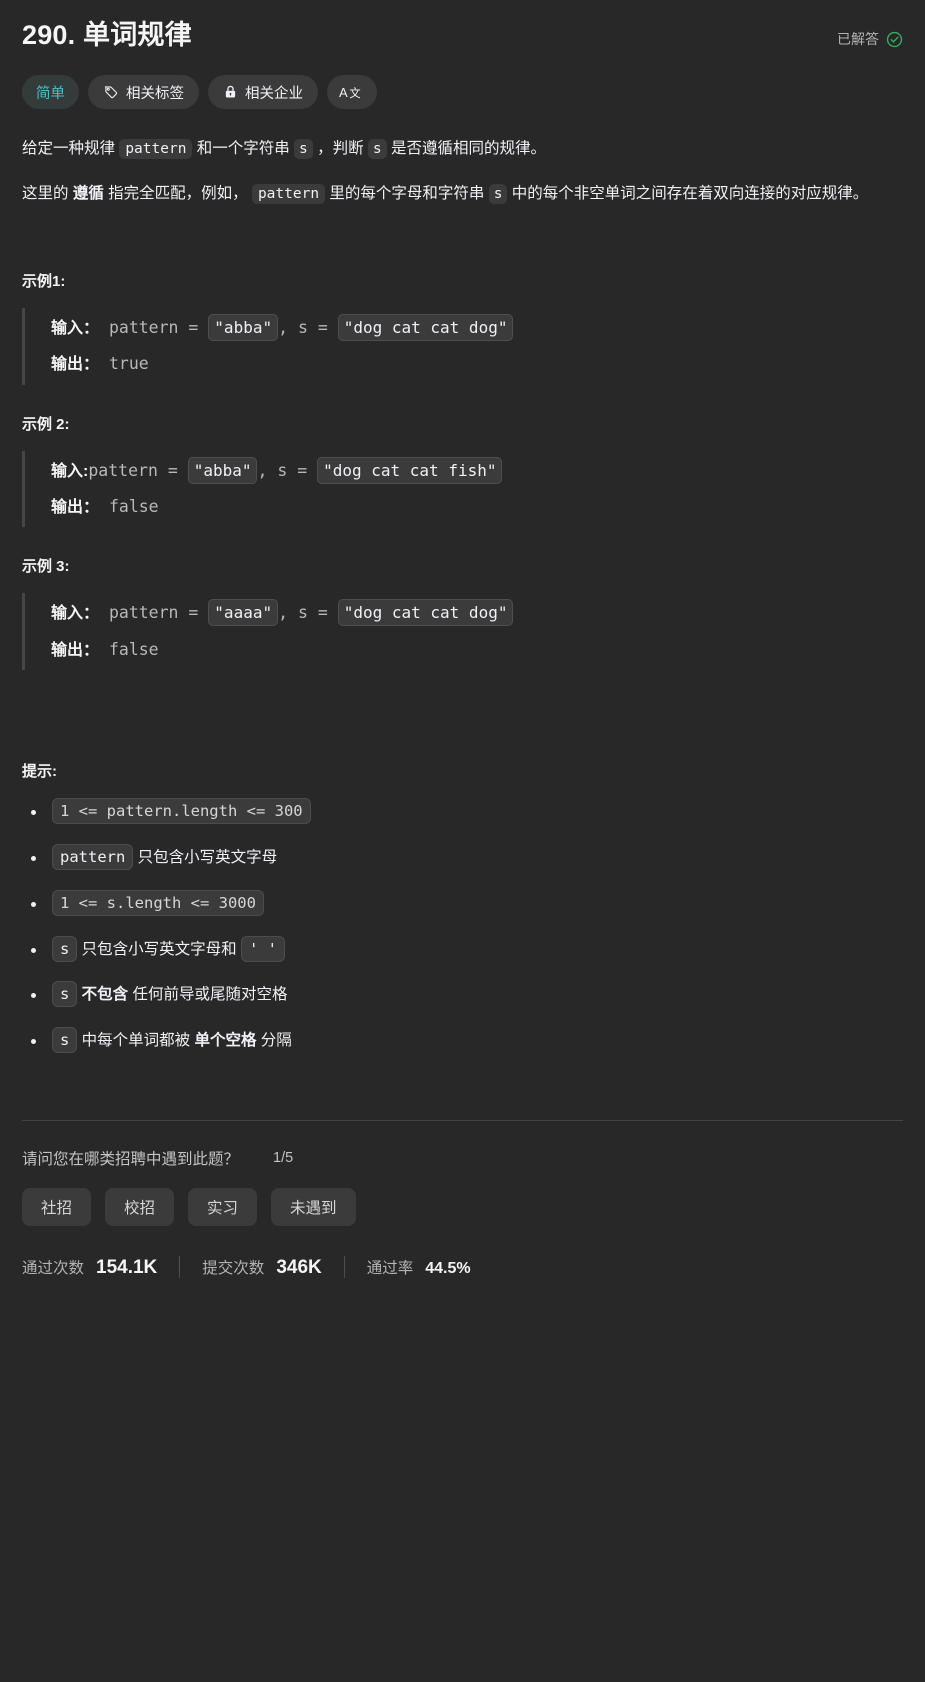 This screenshot has width=925, height=1682. What do you see at coordinates (127, 1267) in the screenshot?
I see `stat-value: 154.1K` at bounding box center [127, 1267].